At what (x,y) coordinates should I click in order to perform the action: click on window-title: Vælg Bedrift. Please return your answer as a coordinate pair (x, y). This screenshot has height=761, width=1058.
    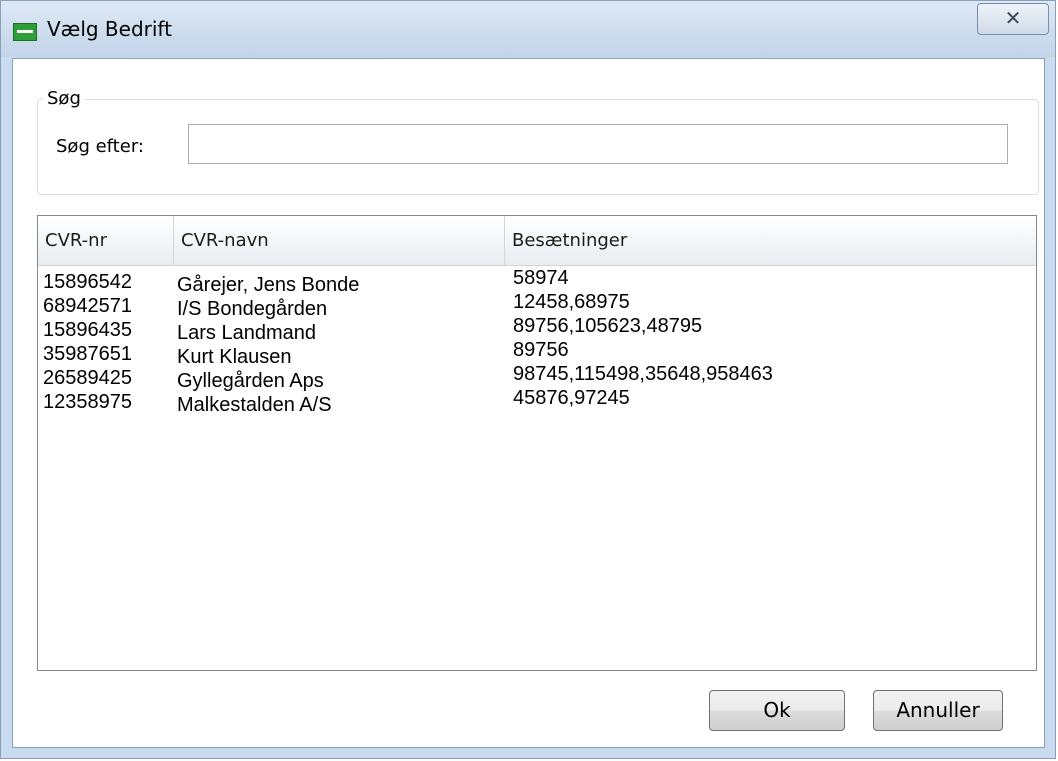
    Looking at the image, I should click on (109, 29).